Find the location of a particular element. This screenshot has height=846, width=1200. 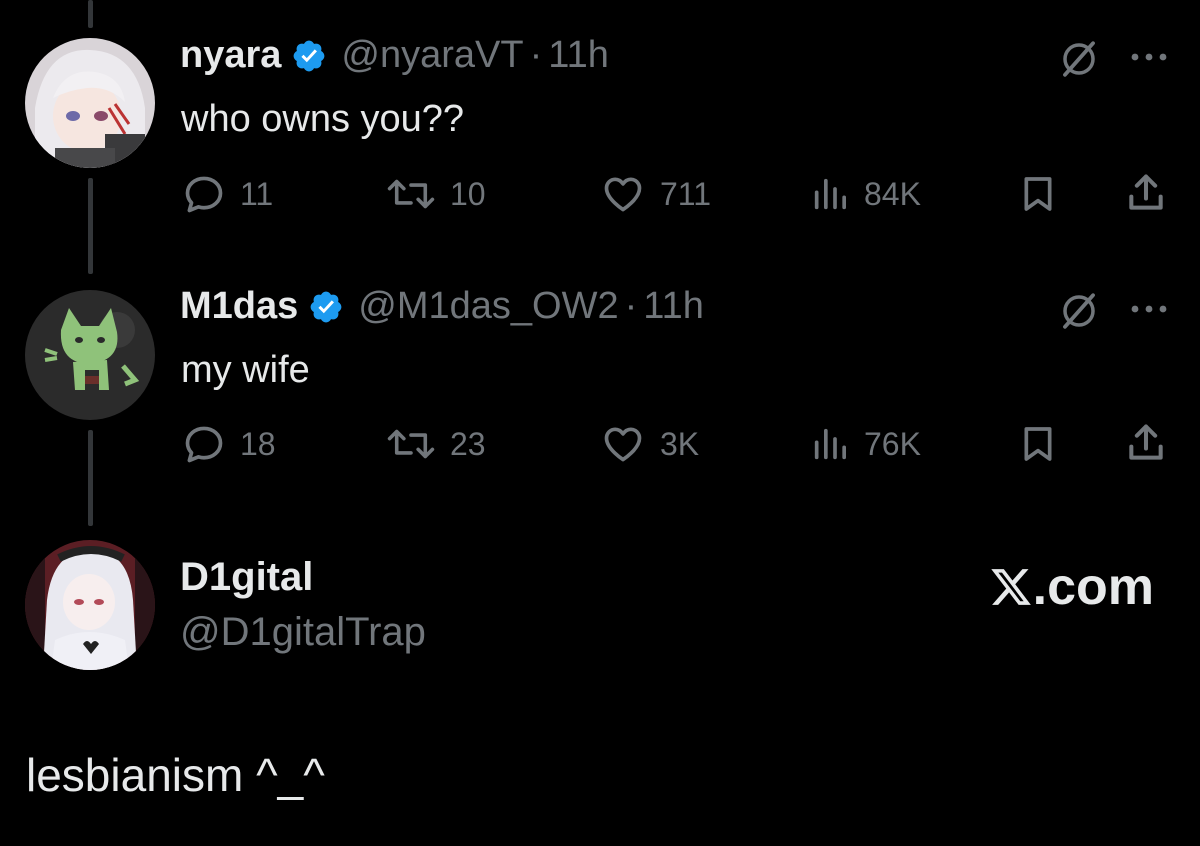

repost-count: 10 is located at coordinates (468, 193).